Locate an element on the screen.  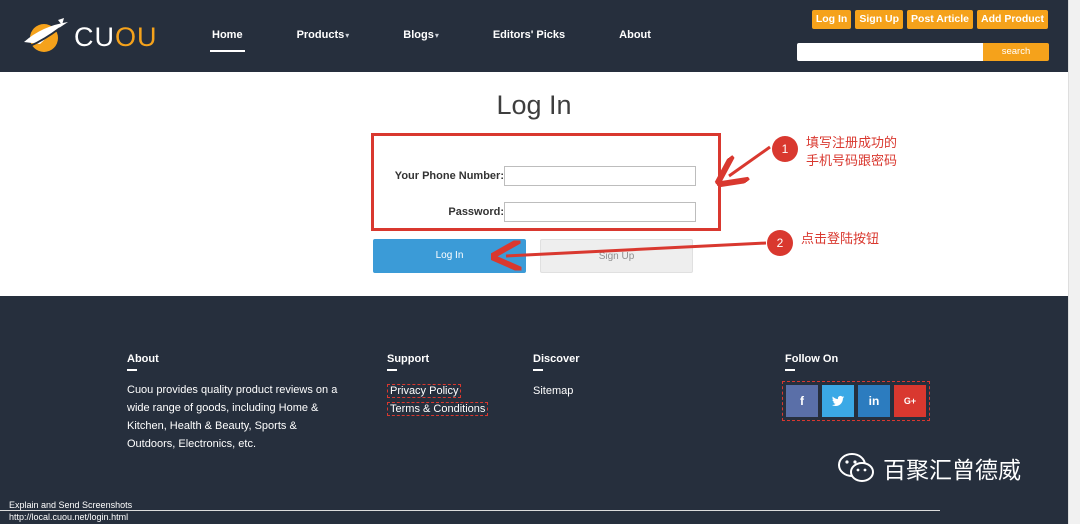
wechat-watermark: 百聚汇曾德威 is located at coordinates (929, 468).